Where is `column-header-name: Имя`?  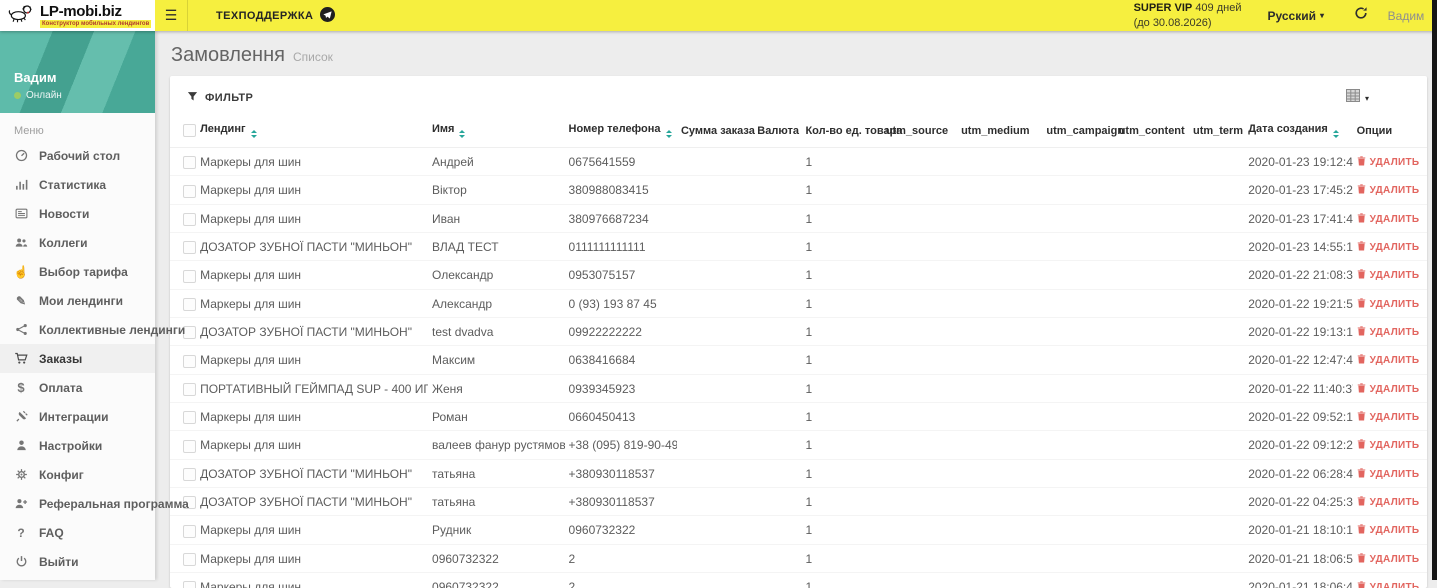
column-header-name: Имя is located at coordinates (496, 134).